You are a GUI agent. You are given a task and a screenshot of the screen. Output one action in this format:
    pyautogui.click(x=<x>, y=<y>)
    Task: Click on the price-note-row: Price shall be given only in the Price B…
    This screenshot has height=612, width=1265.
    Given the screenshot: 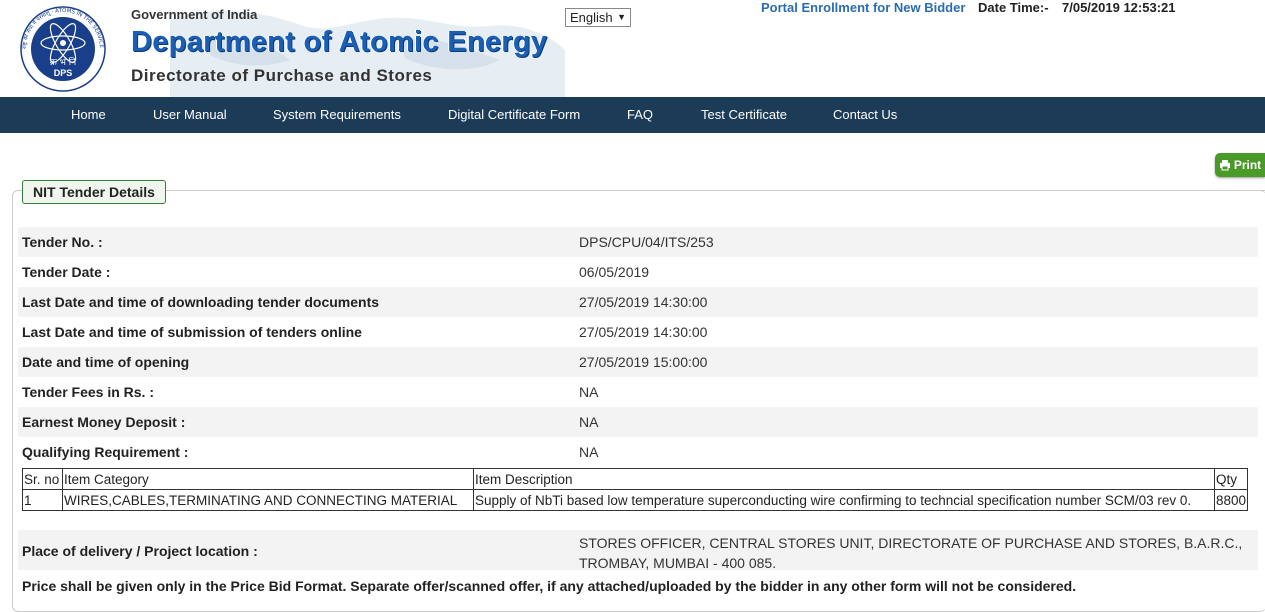 What is the action you would take?
    pyautogui.click(x=638, y=586)
    